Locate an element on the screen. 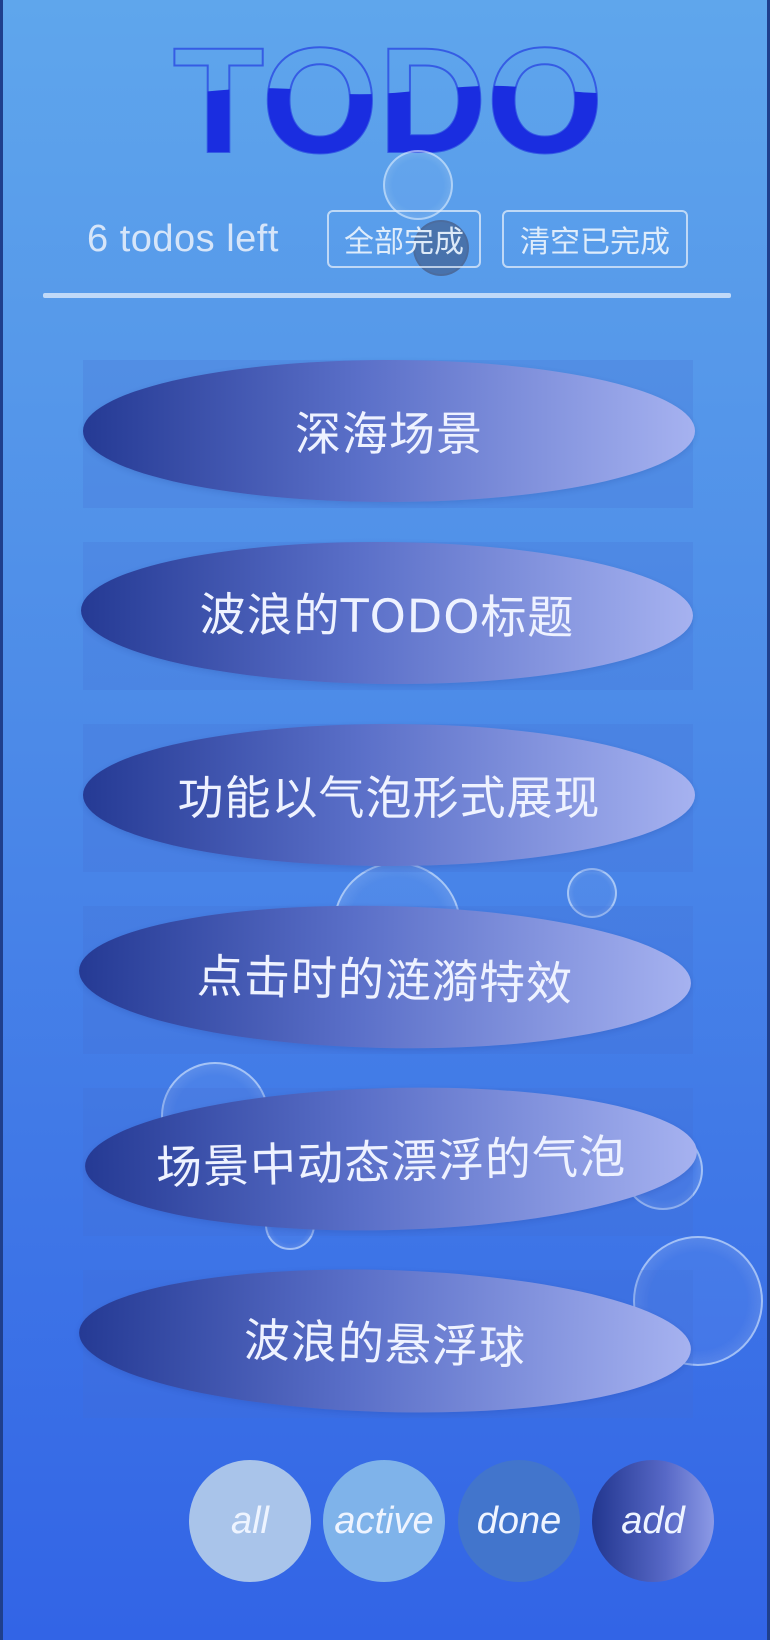 Image resolution: width=770 pixels, height=1640 pixels. todo-row: 功能以气泡形式展现 is located at coordinates (389, 798).